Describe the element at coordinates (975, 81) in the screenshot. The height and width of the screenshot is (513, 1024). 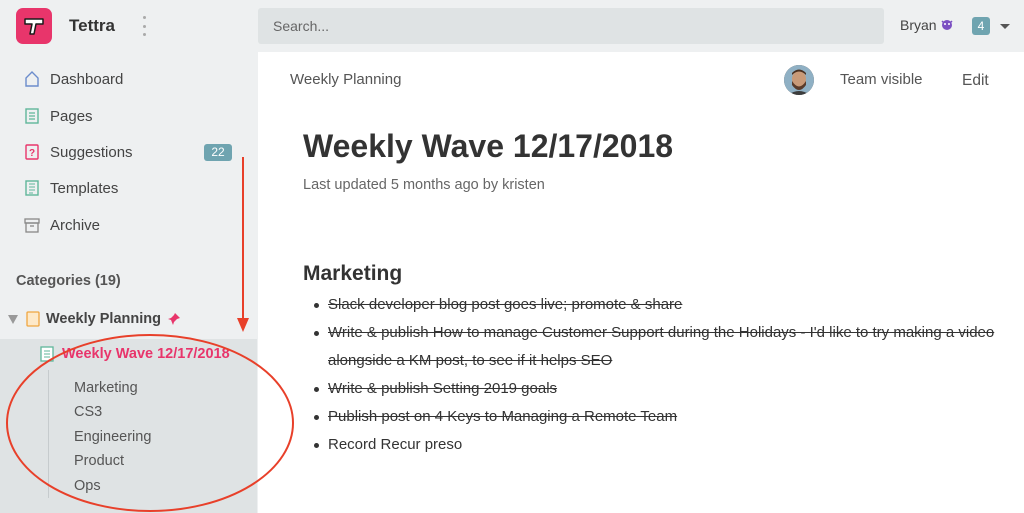
I see `edit-button: Edit` at that location.